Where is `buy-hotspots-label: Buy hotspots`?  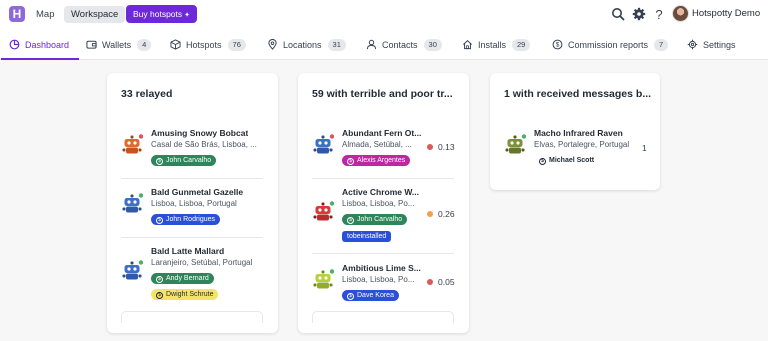
buy-hotspots-label: Buy hotspots is located at coordinates (158, 14).